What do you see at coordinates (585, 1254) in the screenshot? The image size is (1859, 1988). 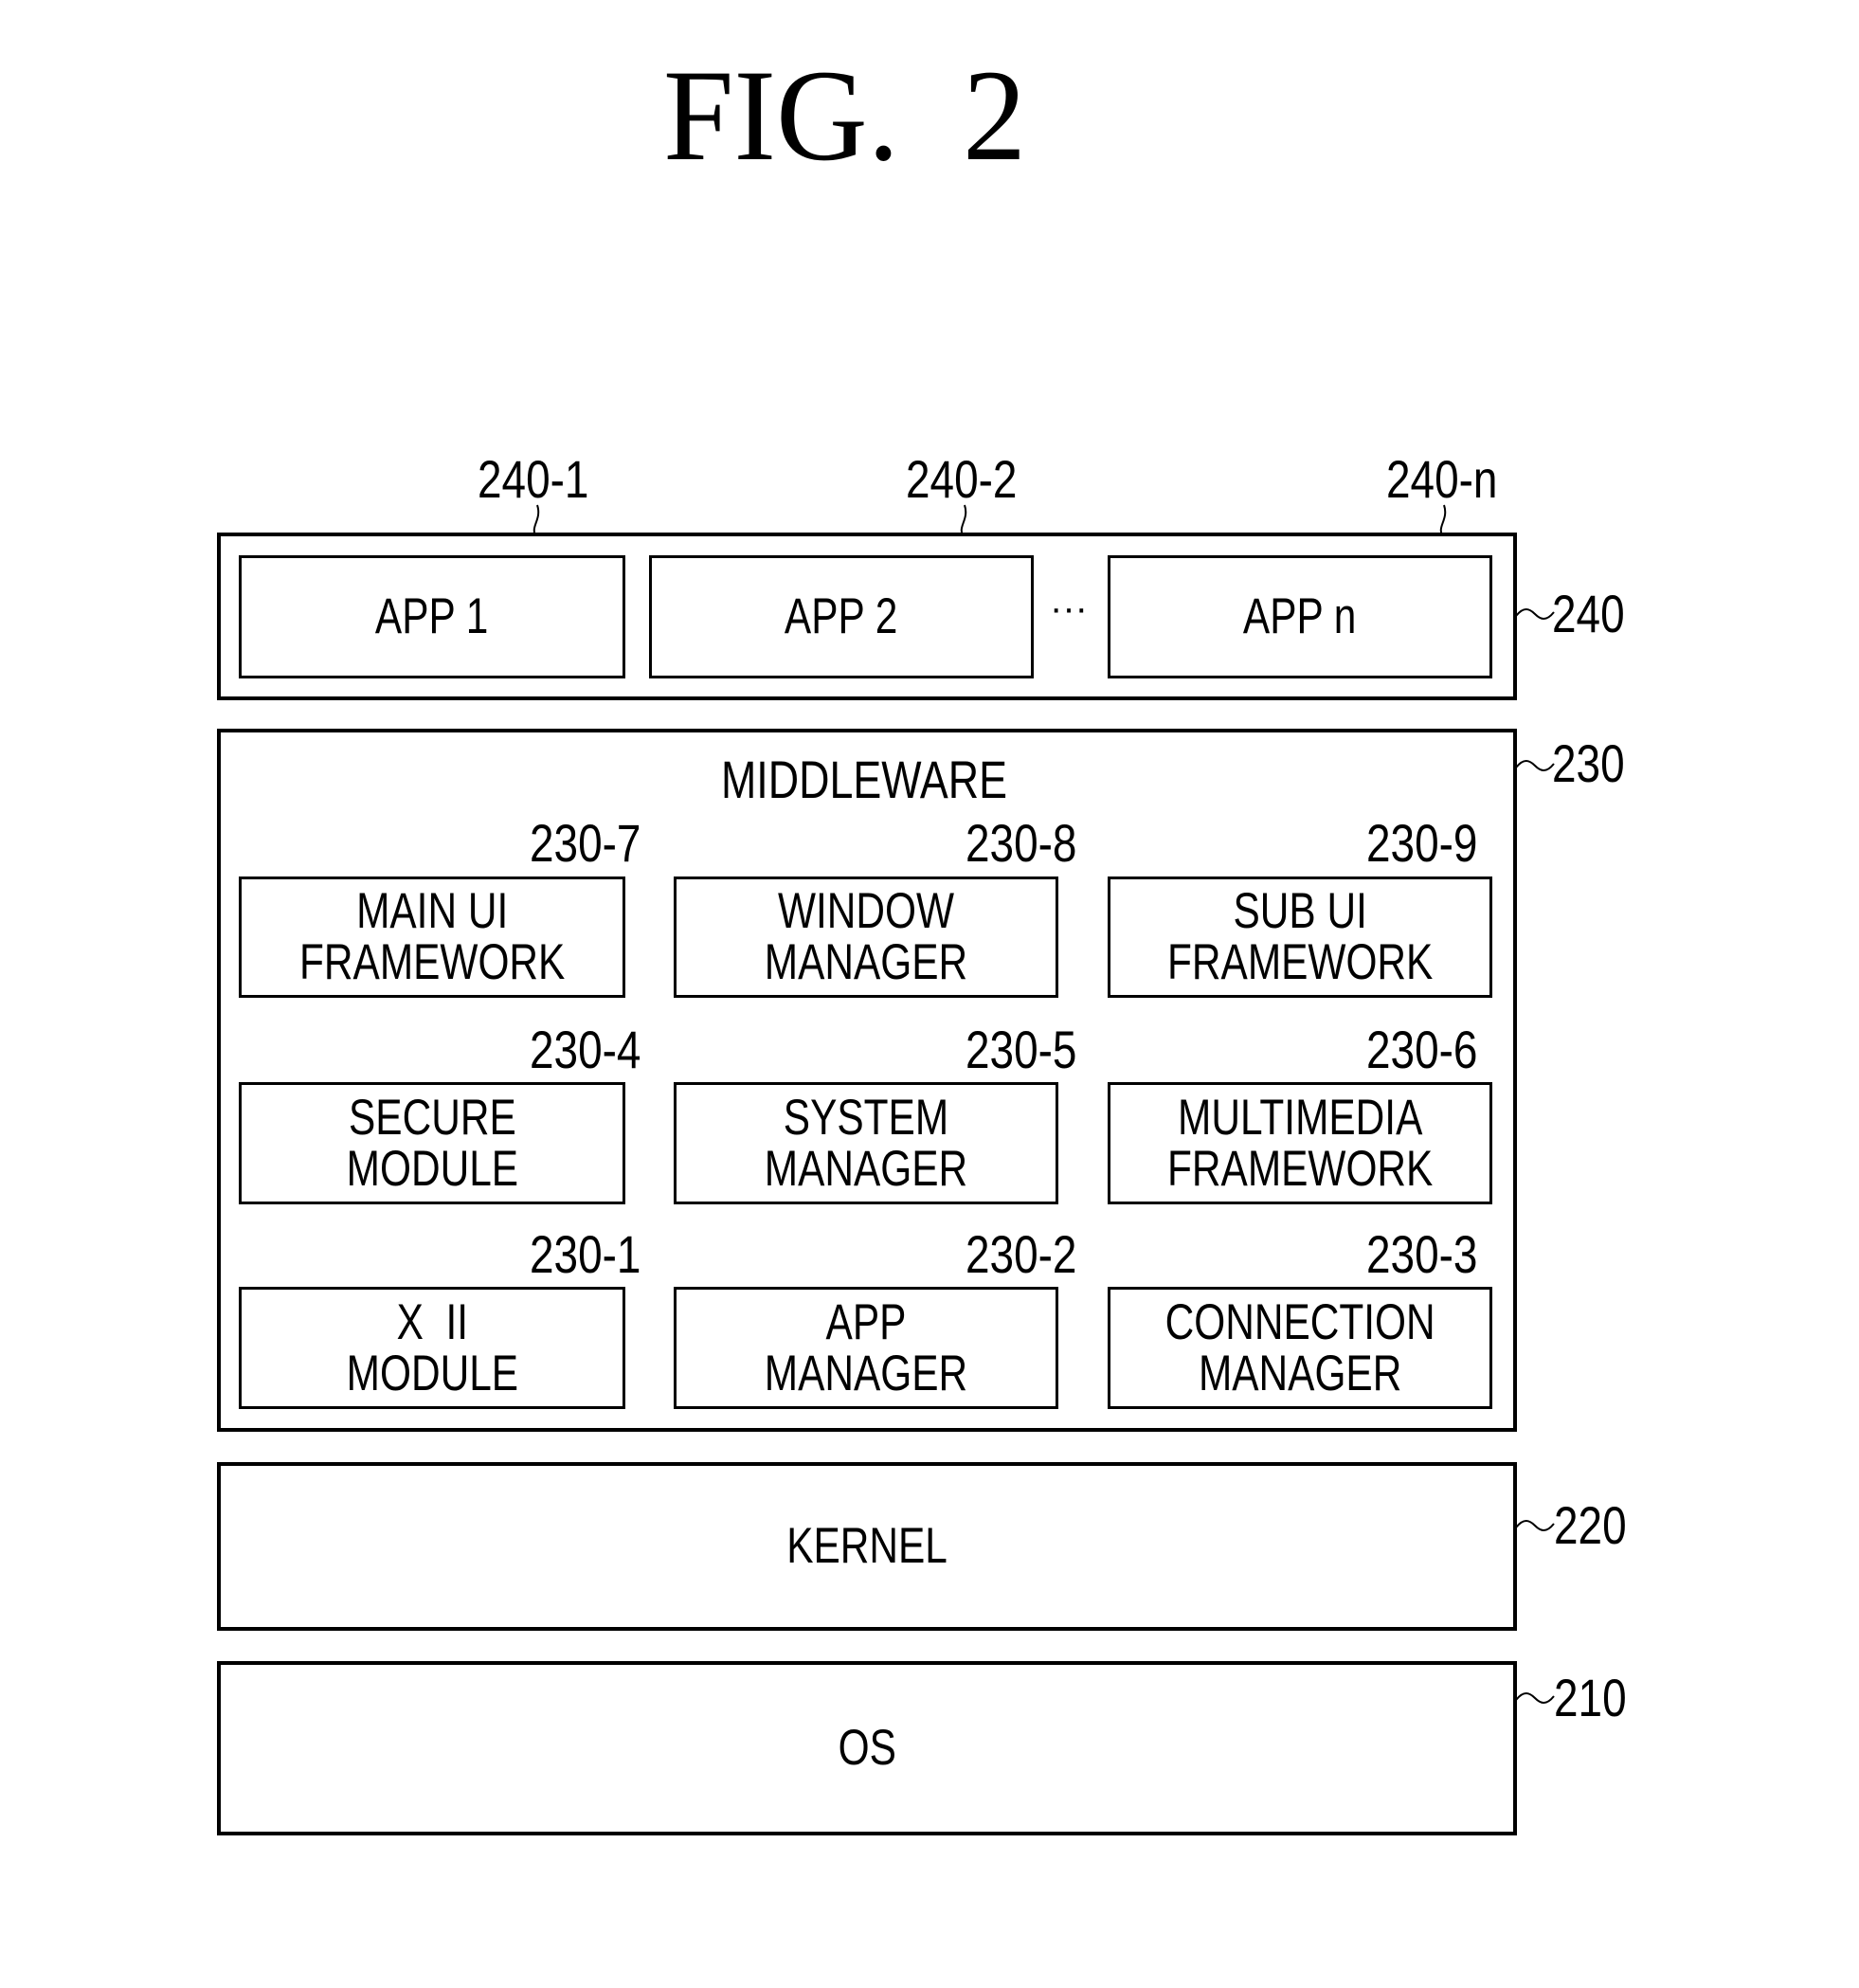 I see `ref-230-1: 230-1` at bounding box center [585, 1254].